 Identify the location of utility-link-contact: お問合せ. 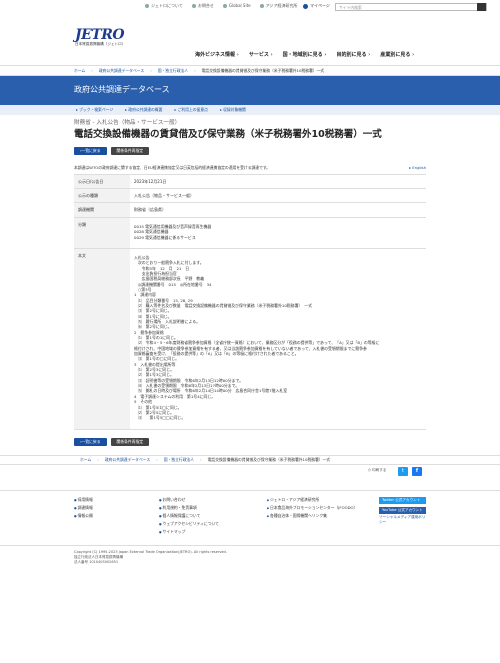
(202, 5).